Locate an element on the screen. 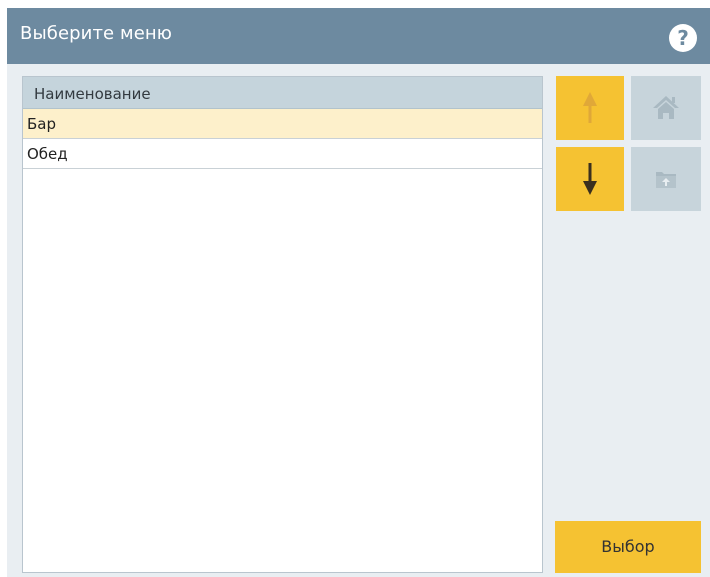 The image size is (710, 577). home-button is located at coordinates (666, 108).